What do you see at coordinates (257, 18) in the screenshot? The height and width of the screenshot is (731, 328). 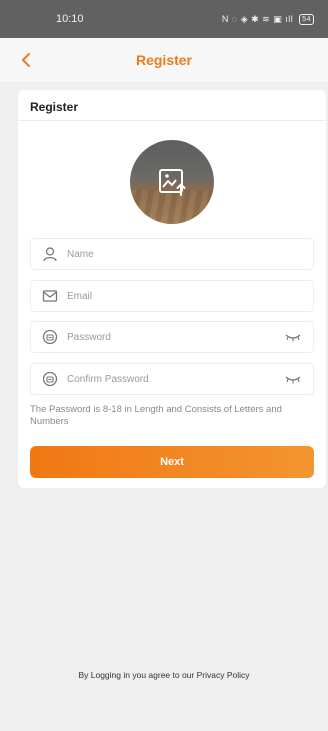 I see `status-indicator-icons: N ◌ ◈ ✱ ≋ ▣ ıll` at bounding box center [257, 18].